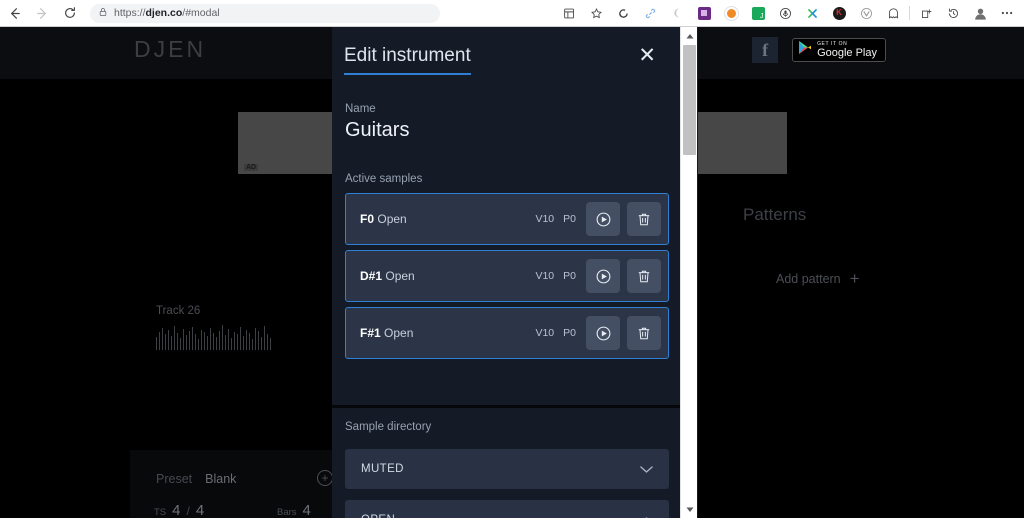 This screenshot has height=518, width=1024. I want to click on time-signature-denominator: 4, so click(200, 510).